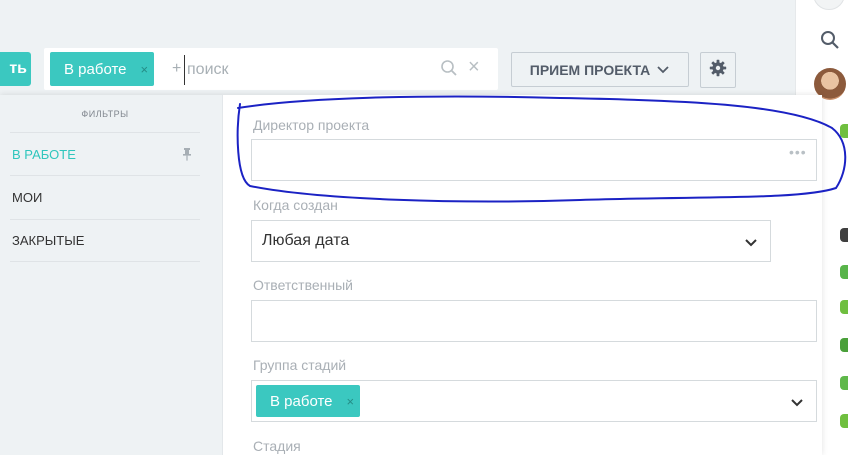 This screenshot has height=455, width=850. Describe the element at coordinates (177, 68) in the screenshot. I see `plus-icon: +` at that location.